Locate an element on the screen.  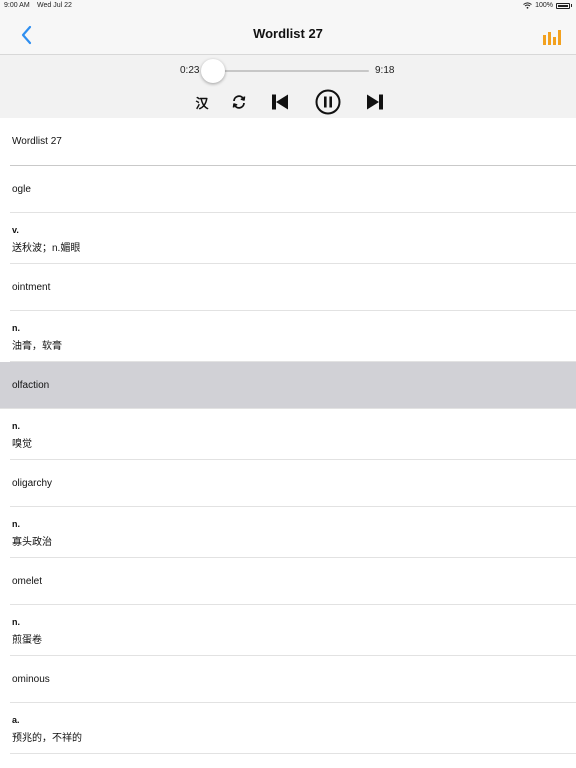
battery-icon is located at coordinates (563, 5).